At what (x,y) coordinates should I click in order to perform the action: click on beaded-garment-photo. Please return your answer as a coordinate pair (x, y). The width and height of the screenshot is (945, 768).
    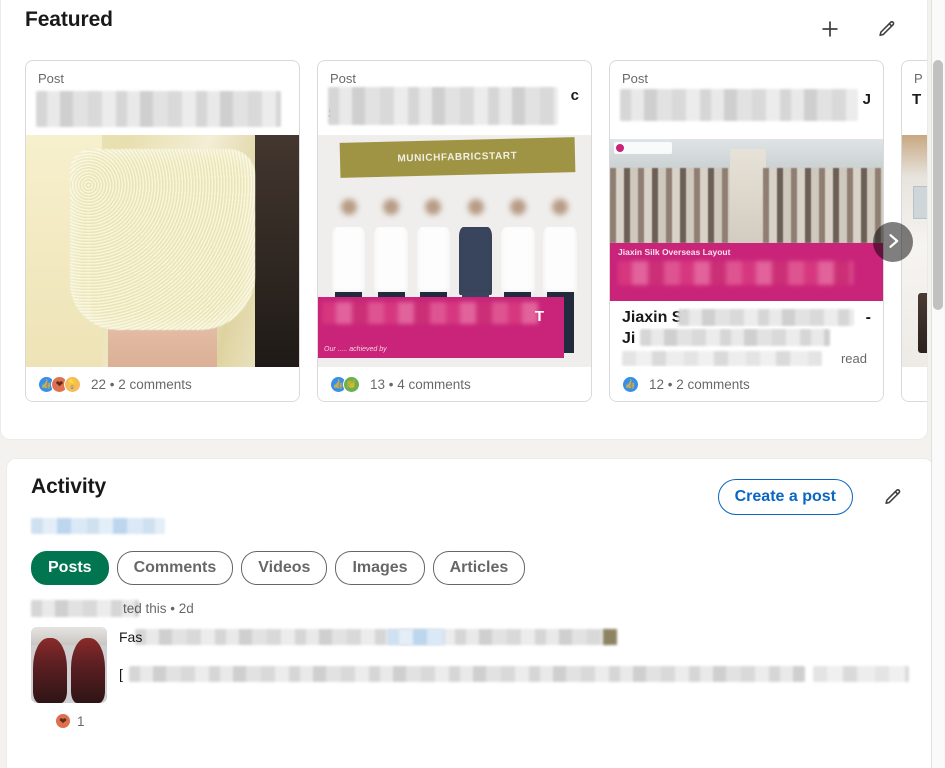
    Looking at the image, I should click on (162, 251).